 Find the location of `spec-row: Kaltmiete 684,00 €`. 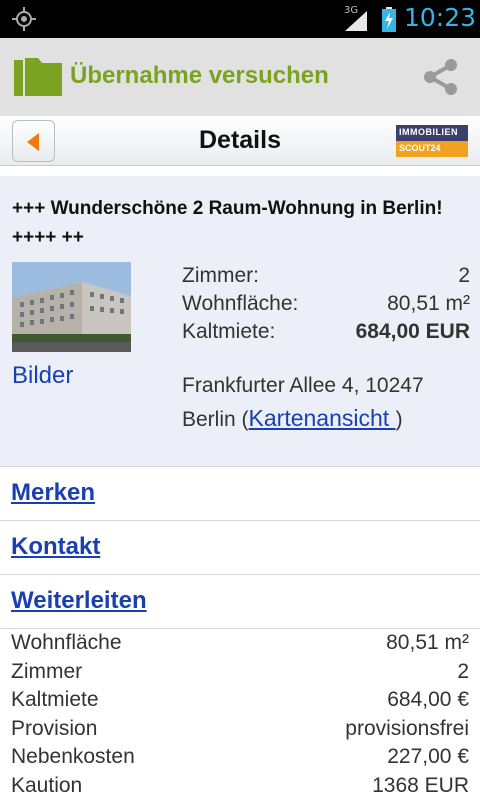

spec-row: Kaltmiete 684,00 € is located at coordinates (240, 700).